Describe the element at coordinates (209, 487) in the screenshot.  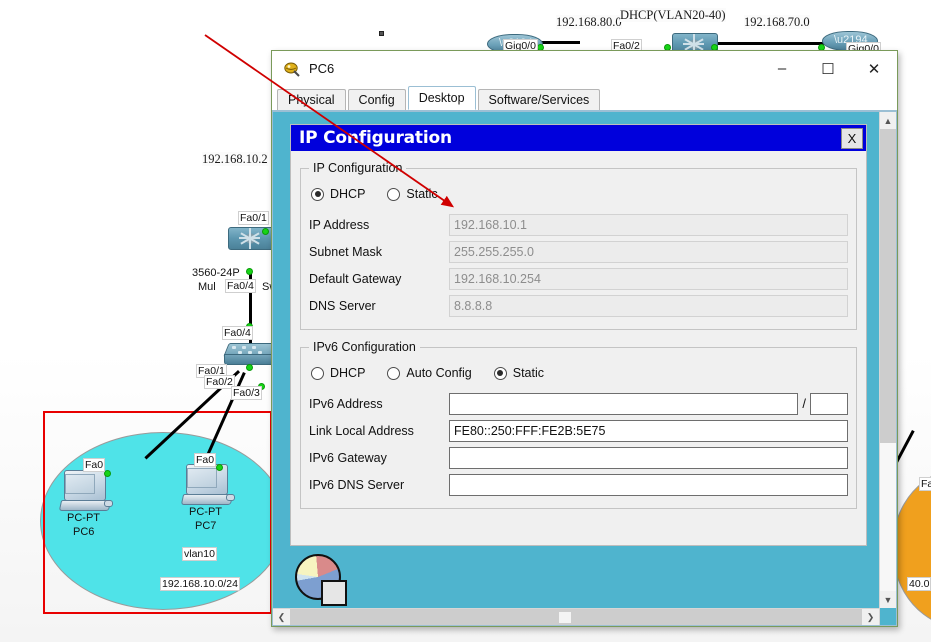
I see `pc7-device-icon` at that location.